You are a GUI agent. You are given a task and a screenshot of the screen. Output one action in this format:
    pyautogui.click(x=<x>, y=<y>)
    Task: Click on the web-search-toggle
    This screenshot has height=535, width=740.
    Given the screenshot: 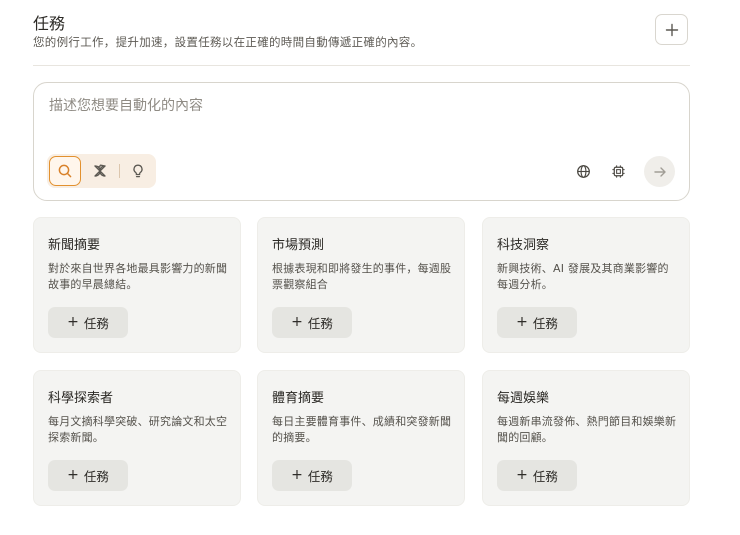 What is the action you would take?
    pyautogui.click(x=583, y=171)
    